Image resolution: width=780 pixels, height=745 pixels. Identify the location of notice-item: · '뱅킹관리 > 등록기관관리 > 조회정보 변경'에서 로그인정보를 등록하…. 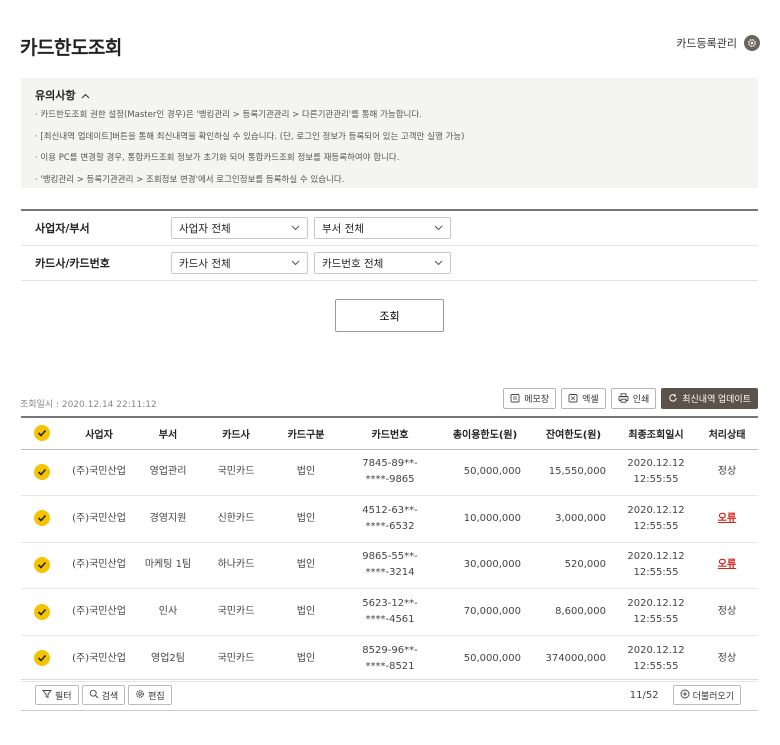
(190, 179).